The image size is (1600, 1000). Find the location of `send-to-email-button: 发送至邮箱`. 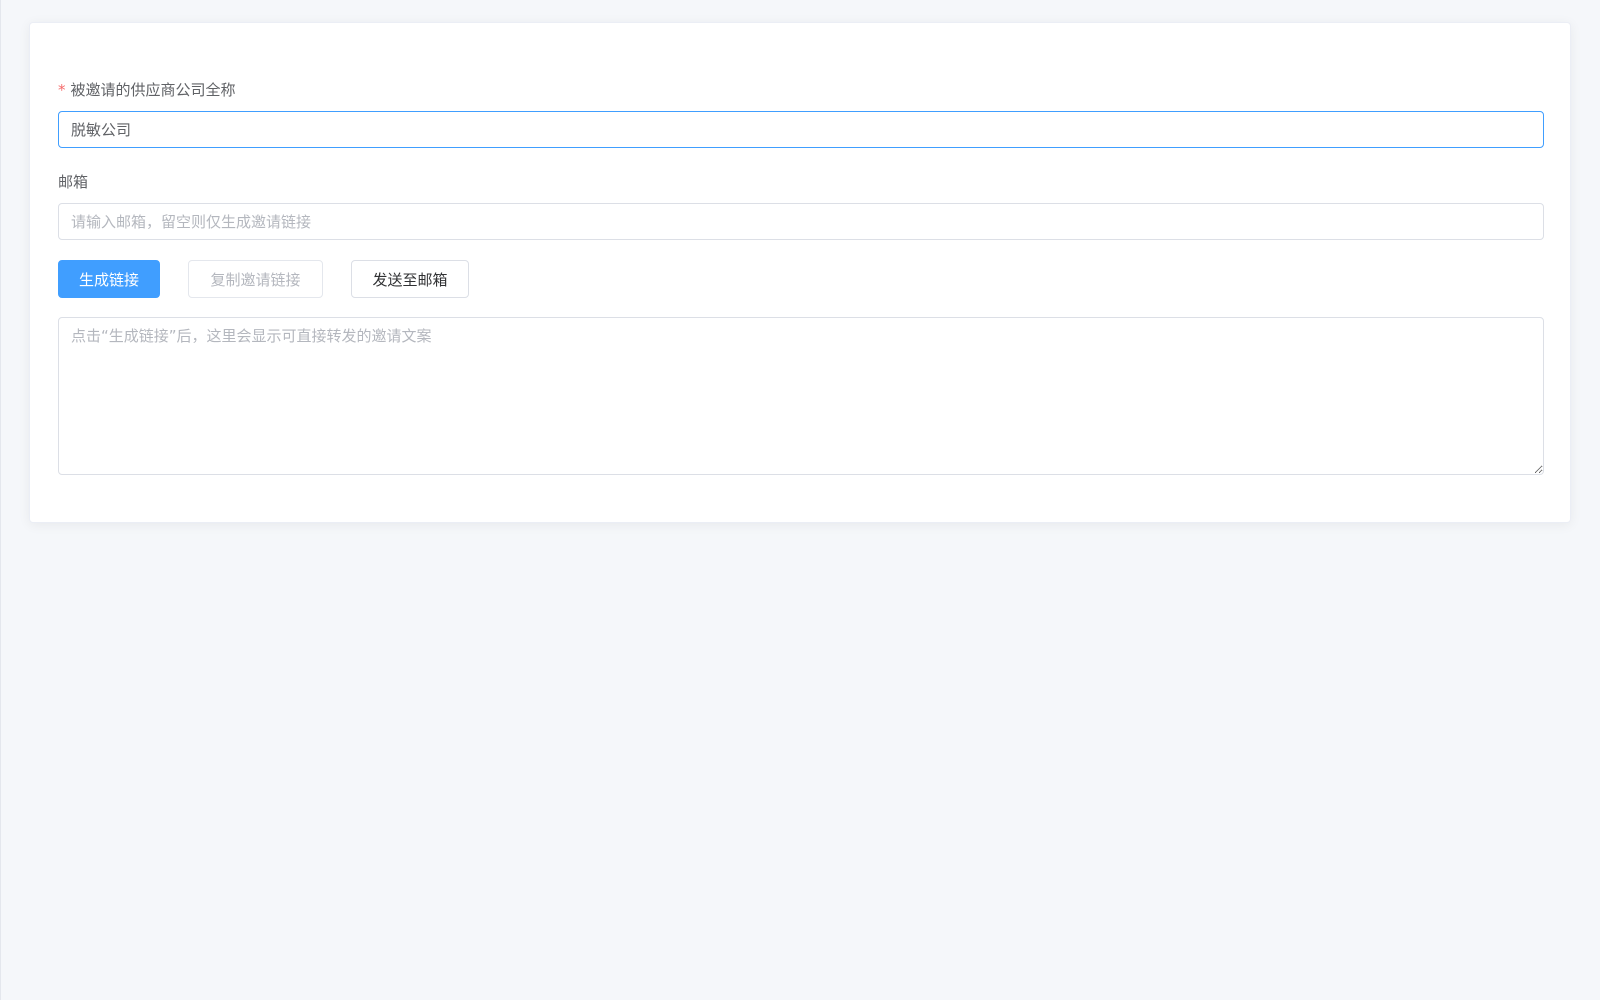

send-to-email-button: 发送至邮箱 is located at coordinates (410, 279).